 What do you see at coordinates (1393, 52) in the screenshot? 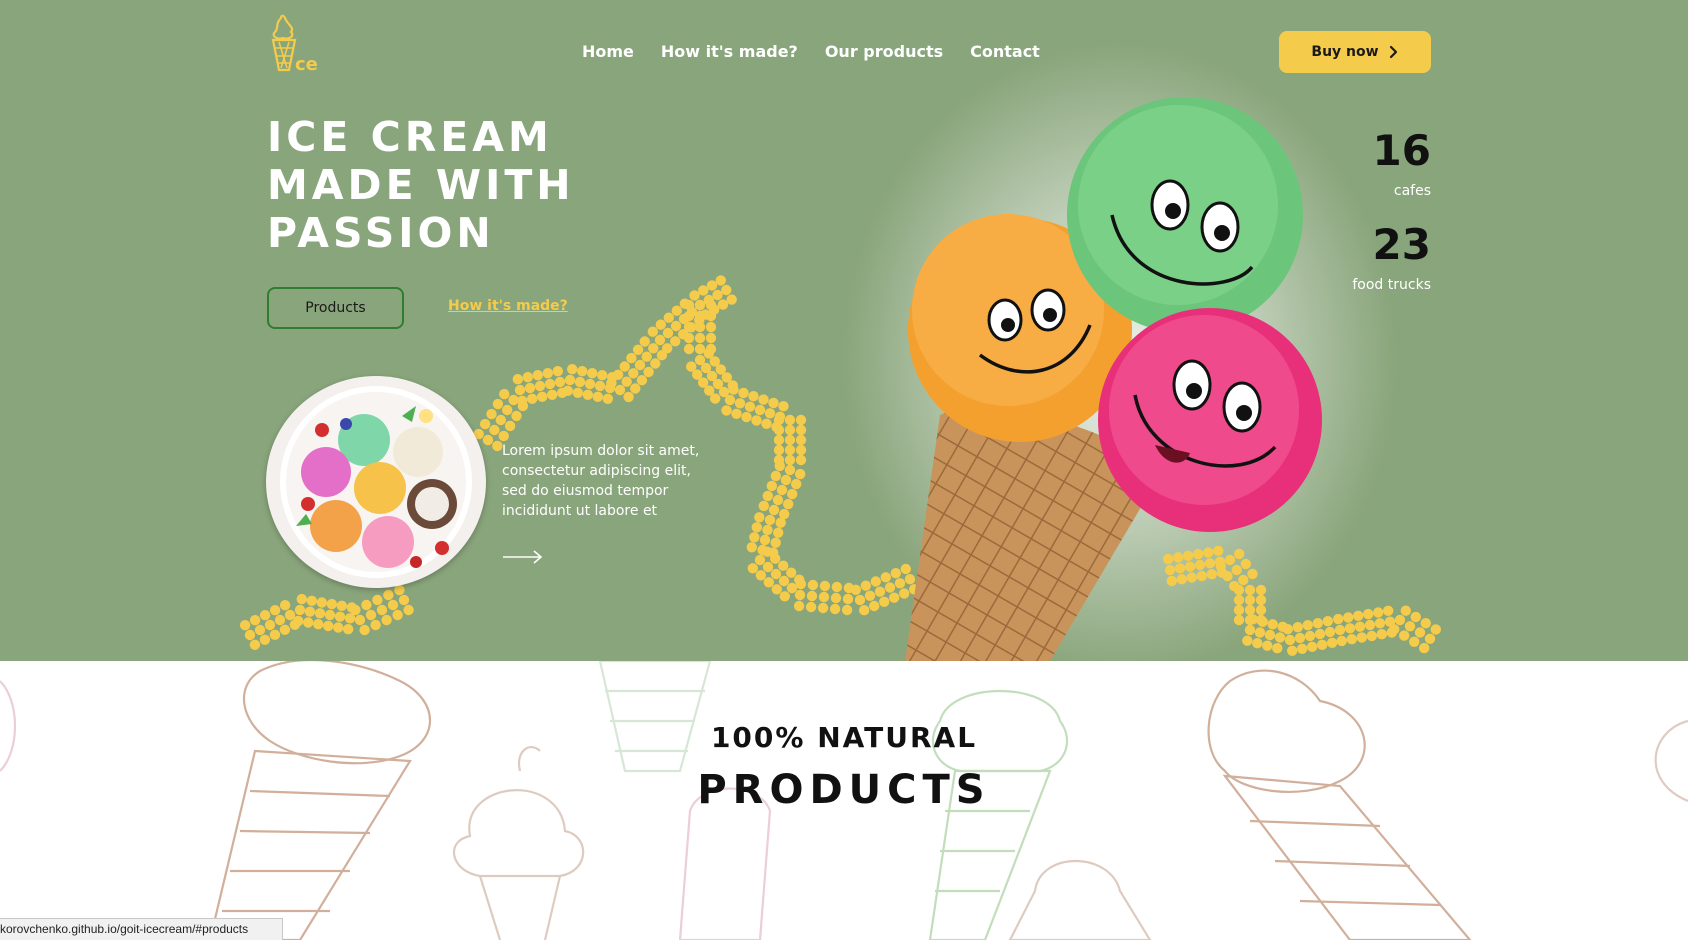
I see `chevron-right-icon` at bounding box center [1393, 52].